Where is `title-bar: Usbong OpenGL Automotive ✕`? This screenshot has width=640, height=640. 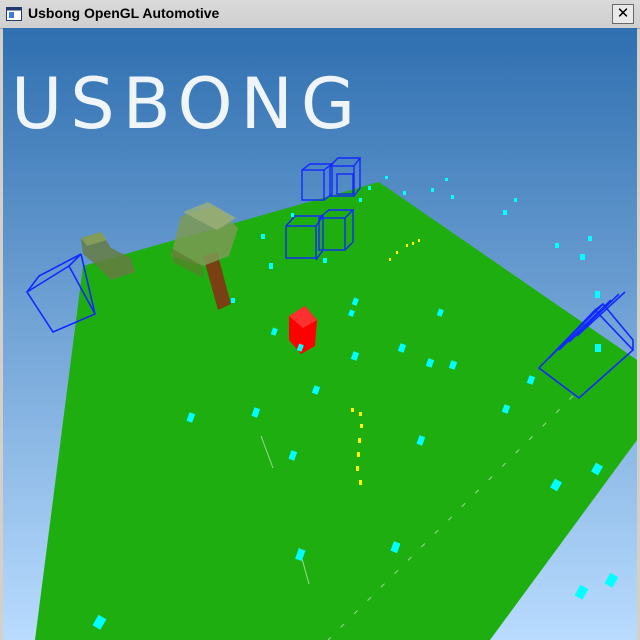 title-bar: Usbong OpenGL Automotive ✕ is located at coordinates (320, 14).